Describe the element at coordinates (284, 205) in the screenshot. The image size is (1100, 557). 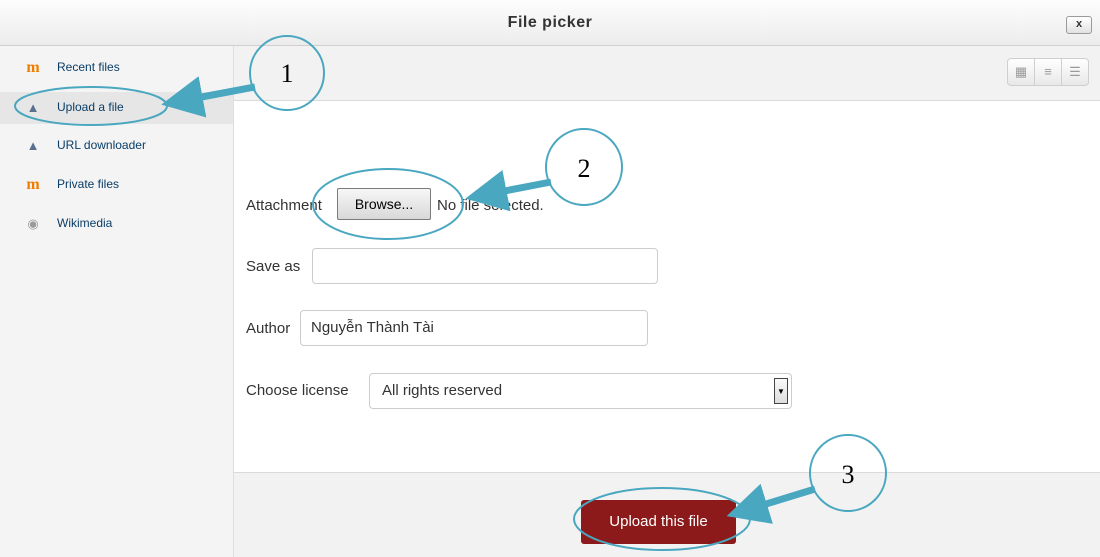
I see `attachment-label: Attachment` at that location.